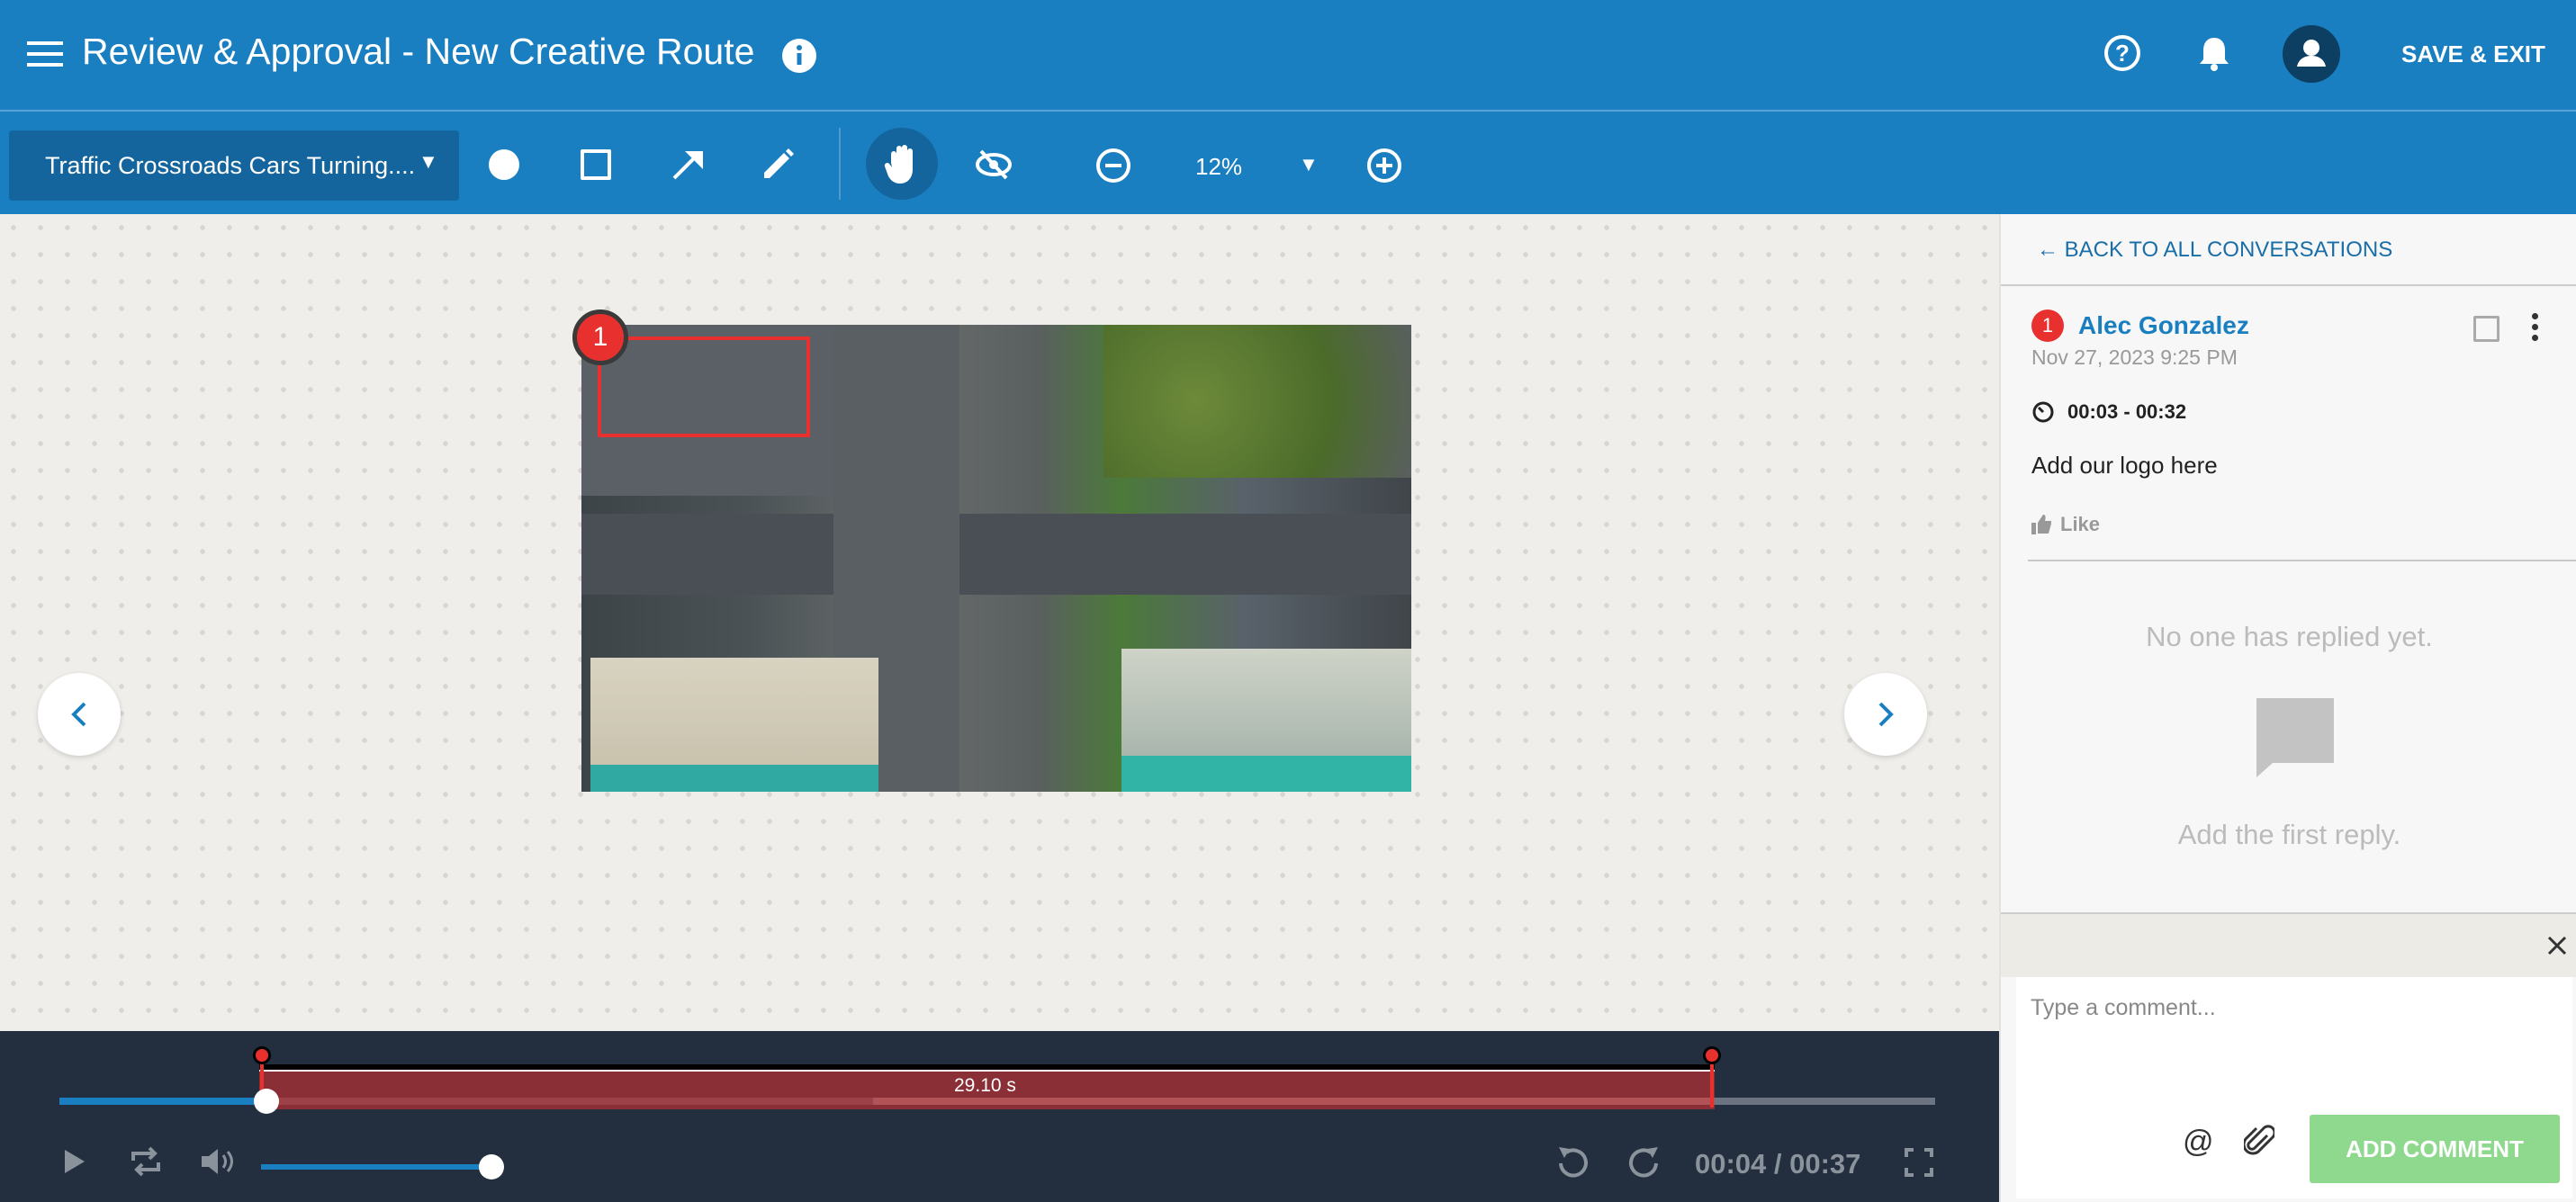  What do you see at coordinates (1778, 1164) in the screenshot?
I see `time-display: 00:04 / 00:37` at bounding box center [1778, 1164].